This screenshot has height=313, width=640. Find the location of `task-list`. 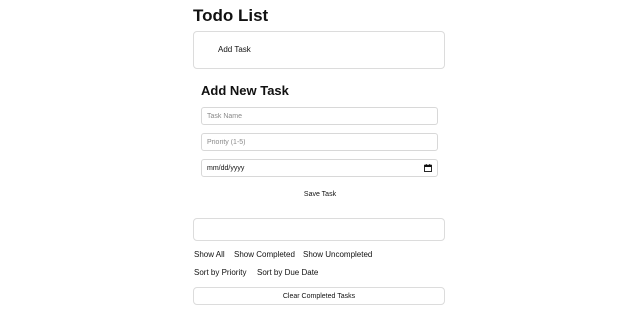

task-list is located at coordinates (319, 229).